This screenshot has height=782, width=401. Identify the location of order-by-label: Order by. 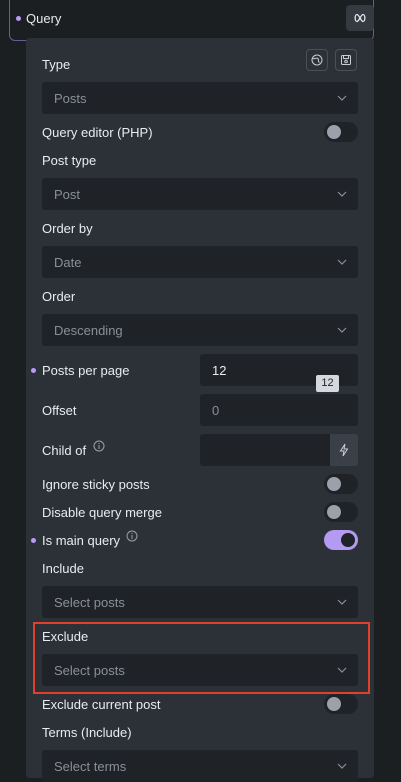
(67, 228).